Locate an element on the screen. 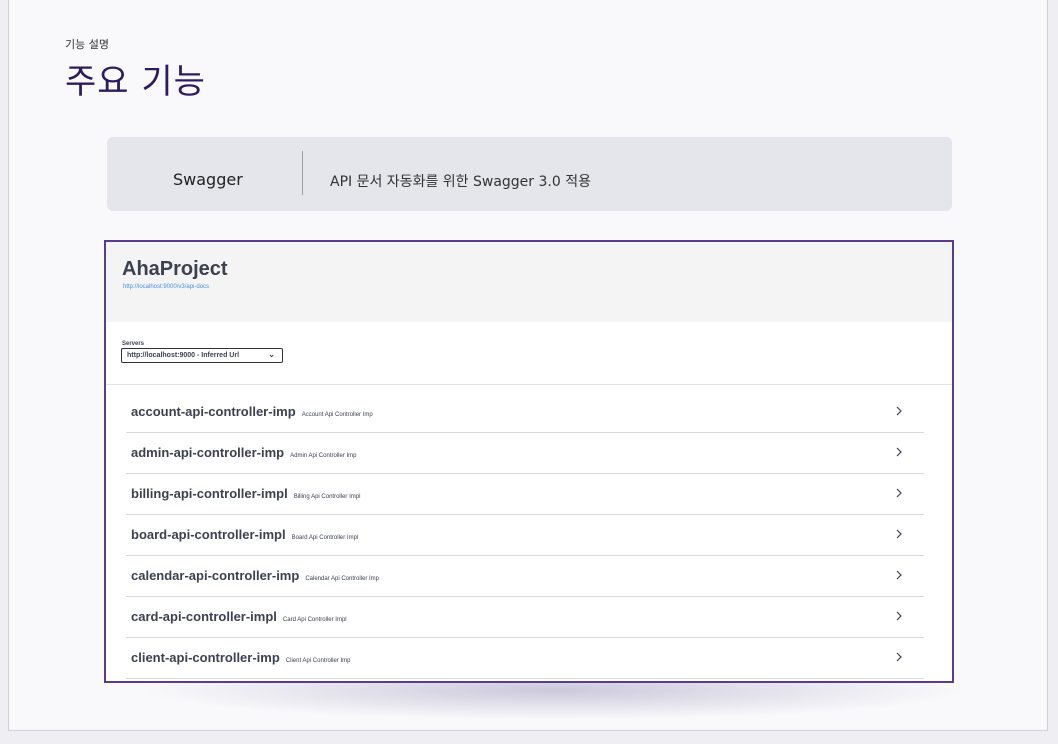  tag-name-label: card-api-controller-impl is located at coordinates (204, 616).